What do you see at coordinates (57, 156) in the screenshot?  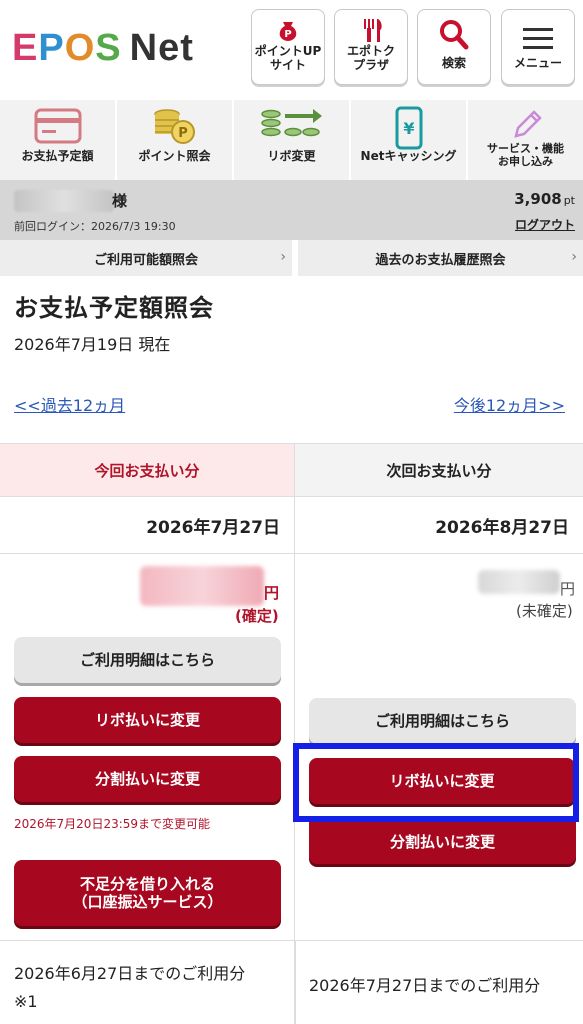 I see `nav-label-payment-schedule: お支払予定額` at bounding box center [57, 156].